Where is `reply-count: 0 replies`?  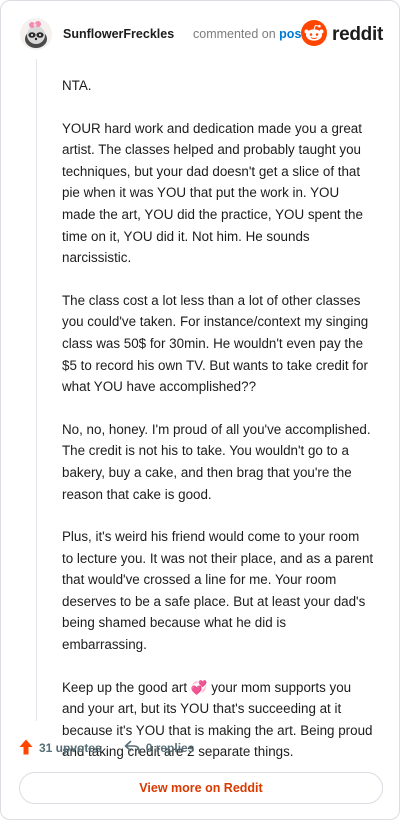
reply-count: 0 replies is located at coordinates (170, 748).